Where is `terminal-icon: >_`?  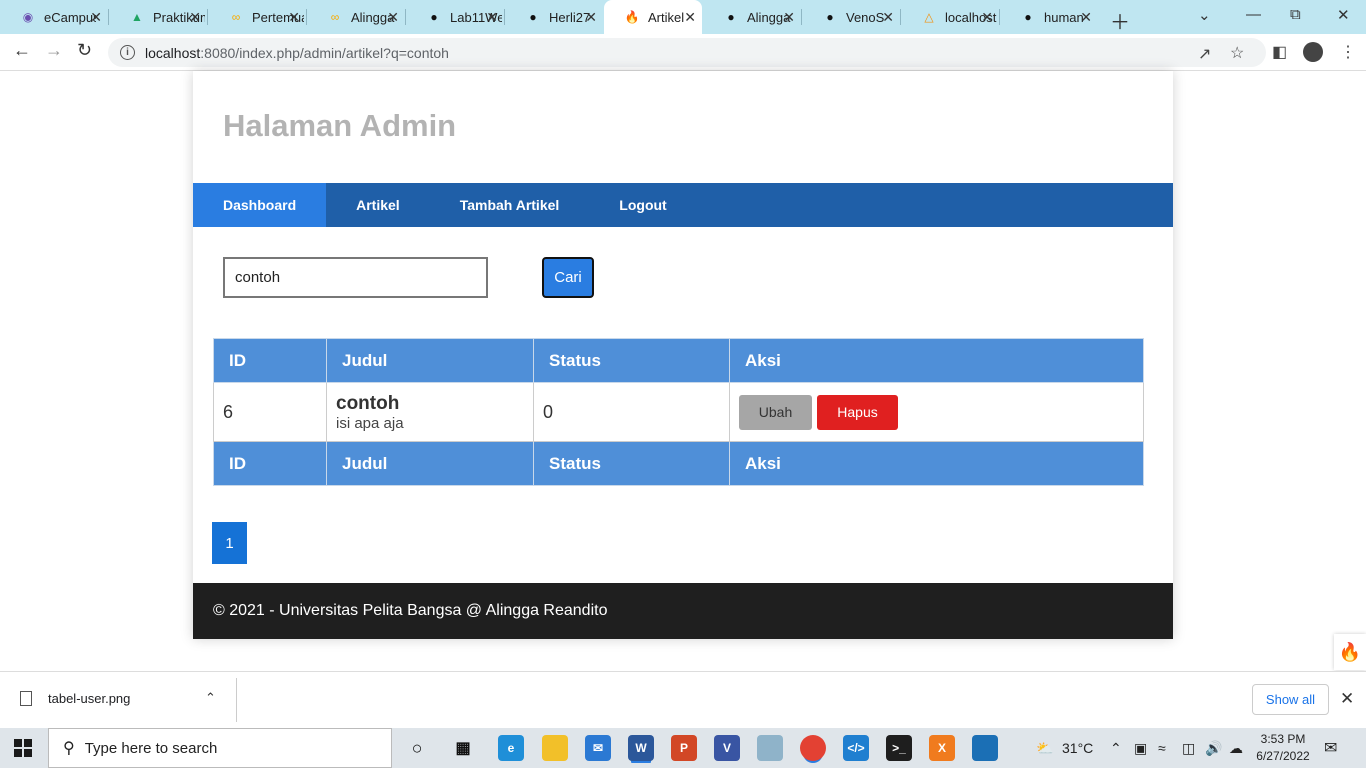 terminal-icon: >_ is located at coordinates (899, 748).